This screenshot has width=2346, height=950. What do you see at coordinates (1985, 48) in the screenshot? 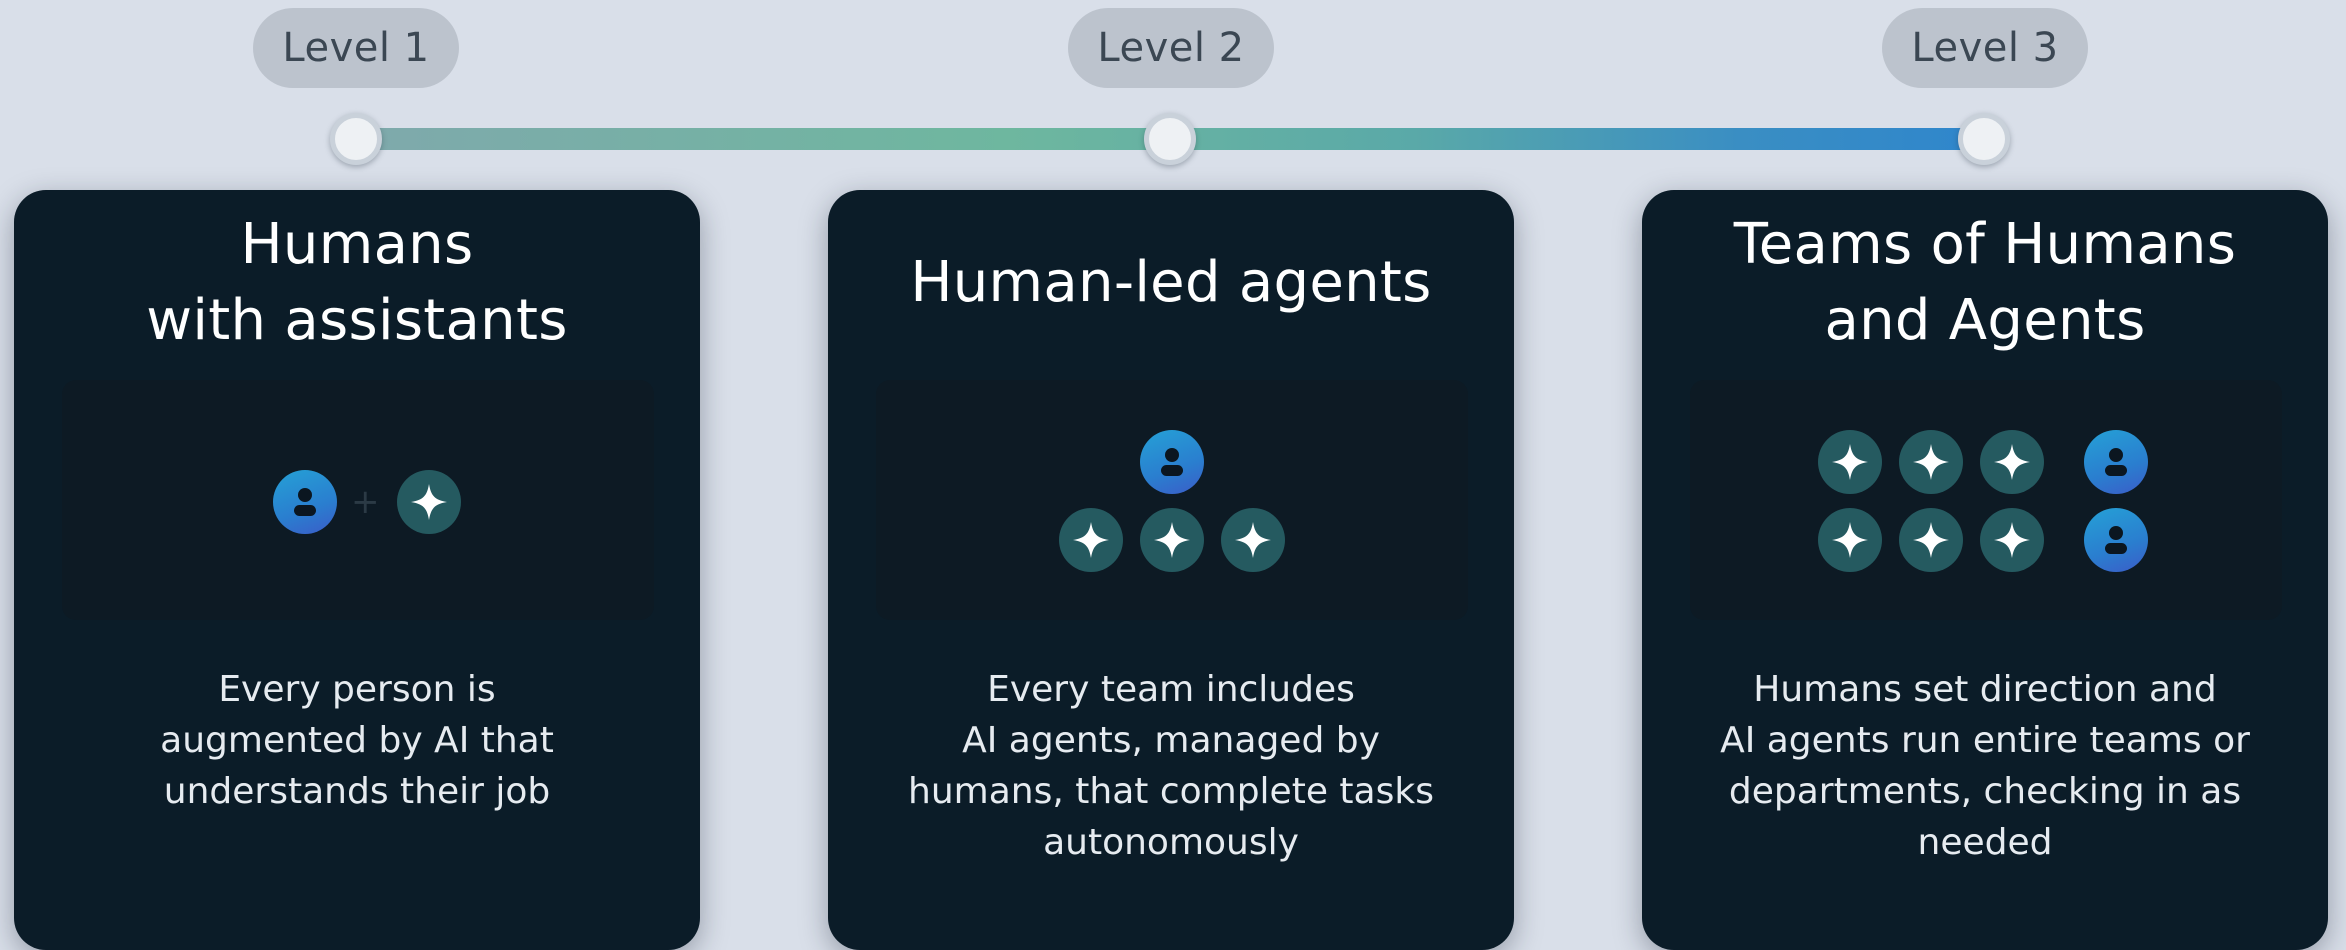
I see `level-3-pill: Level 3` at bounding box center [1985, 48].